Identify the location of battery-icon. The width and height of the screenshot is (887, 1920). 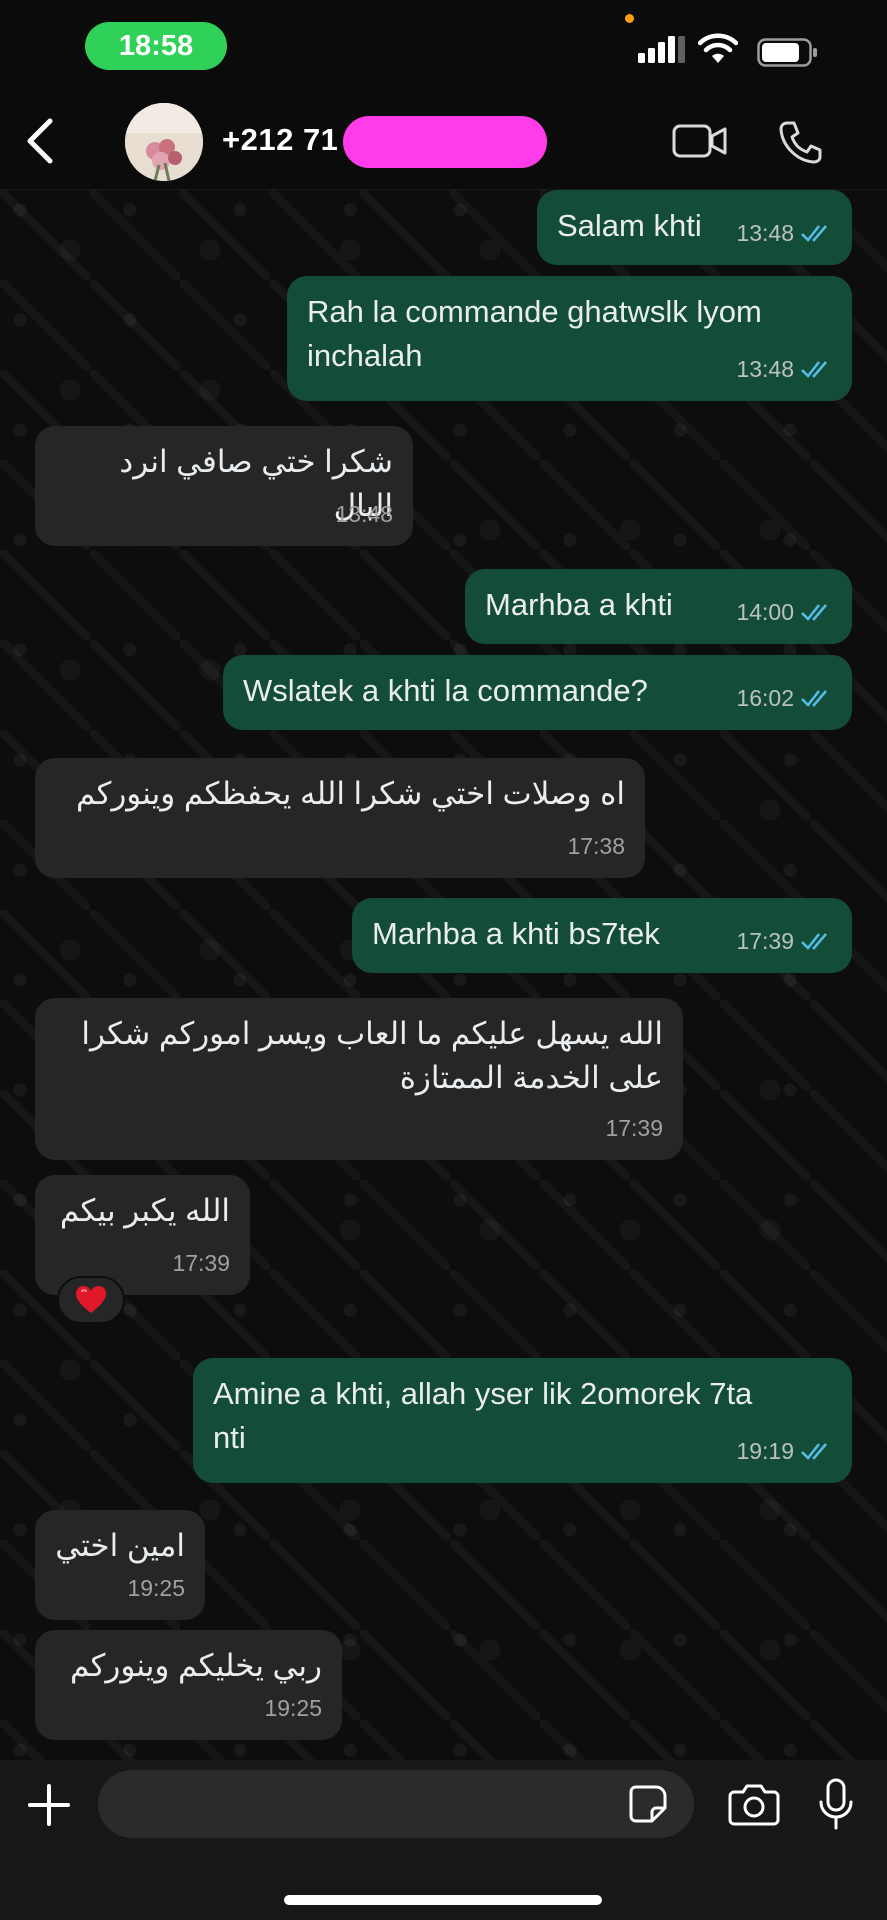
(787, 52).